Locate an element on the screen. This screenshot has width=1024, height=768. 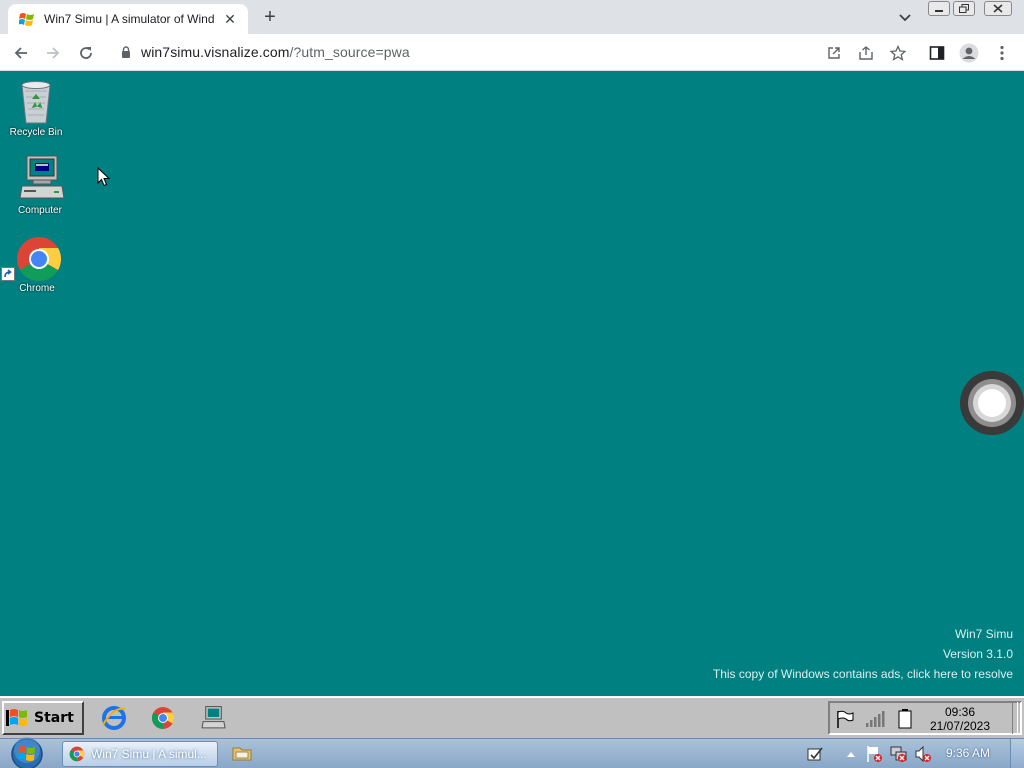
tab-close-icon: ✕ is located at coordinates (230, 19).